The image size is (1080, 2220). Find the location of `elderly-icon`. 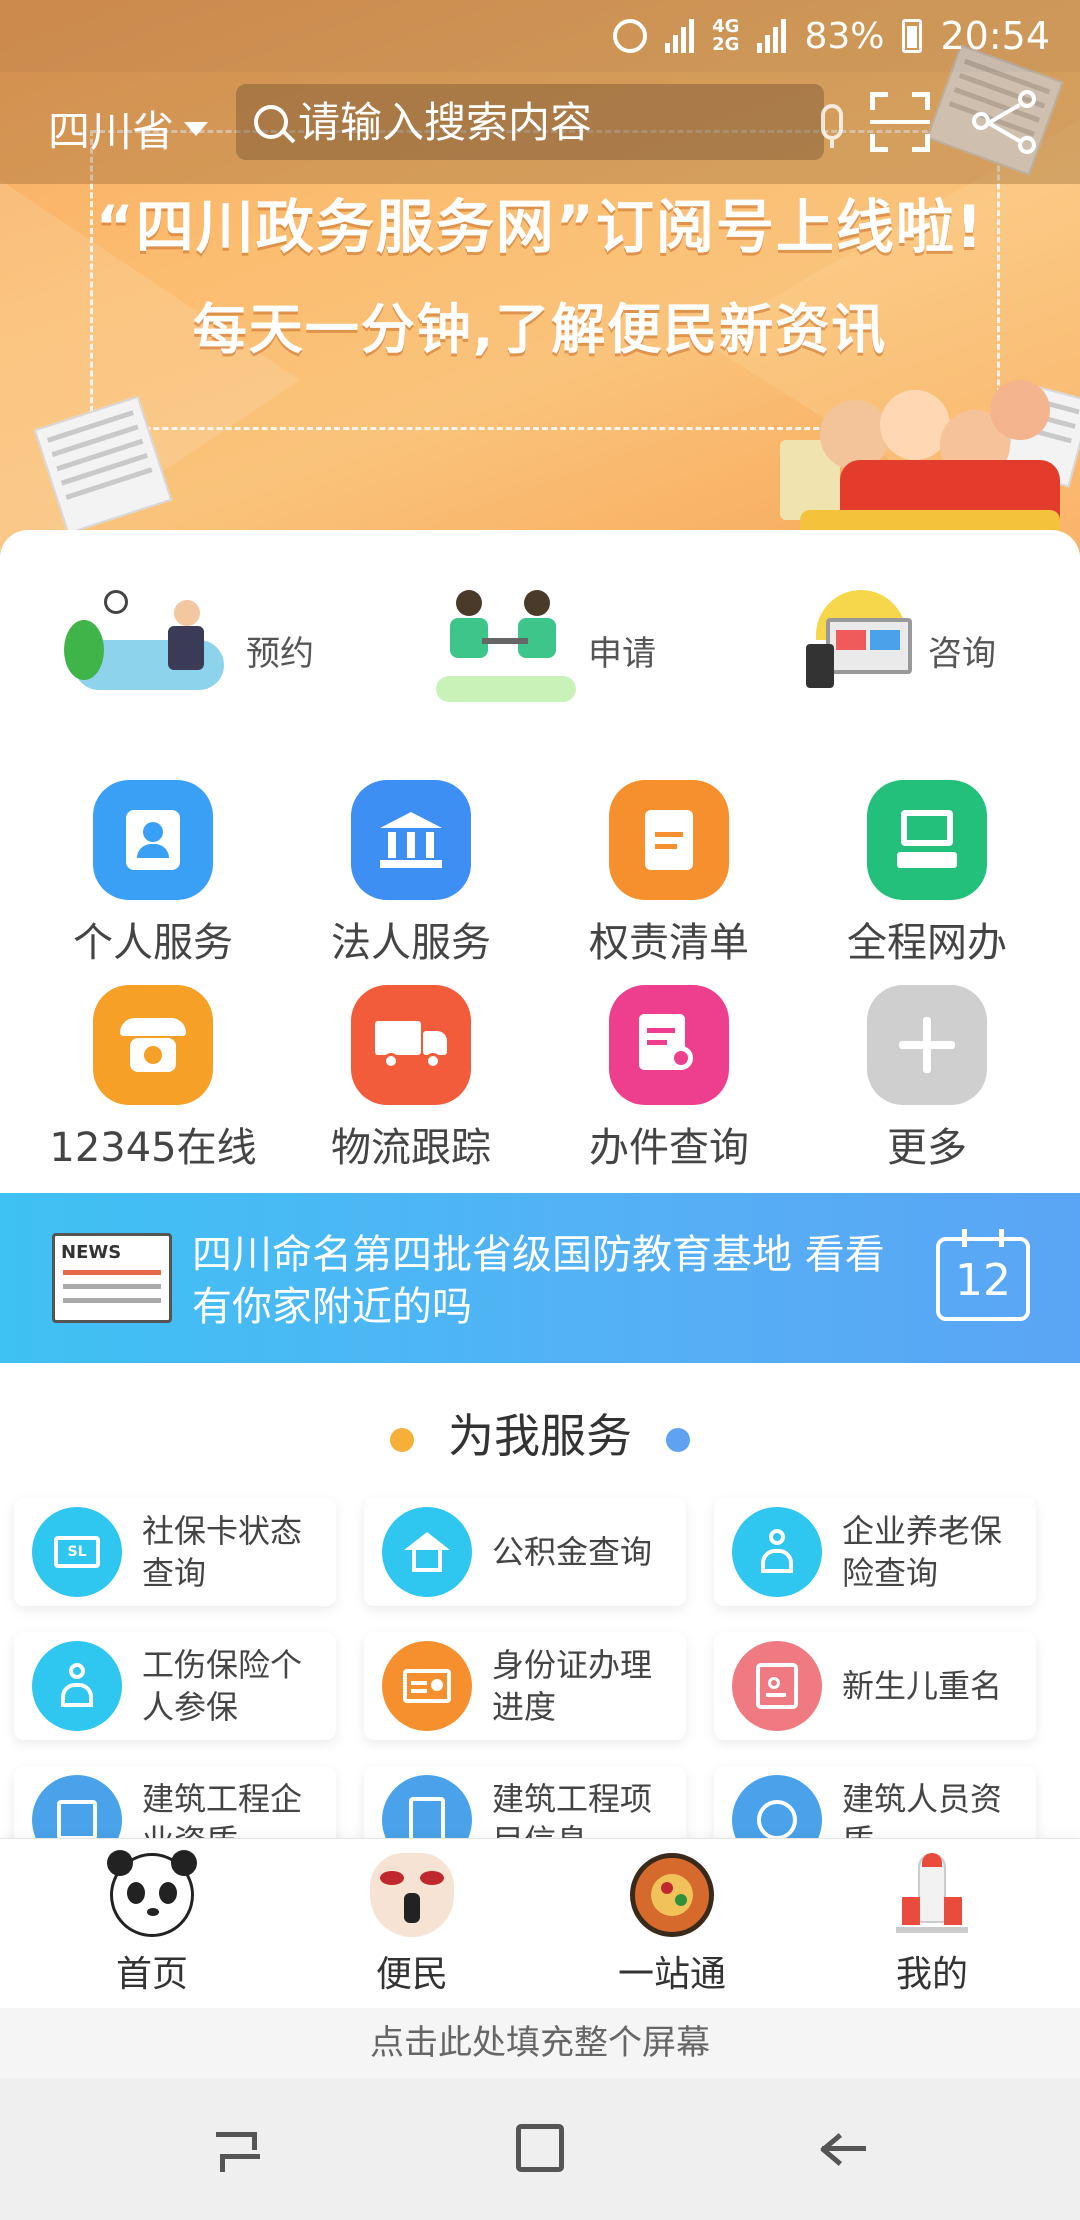

elderly-icon is located at coordinates (777, 1552).